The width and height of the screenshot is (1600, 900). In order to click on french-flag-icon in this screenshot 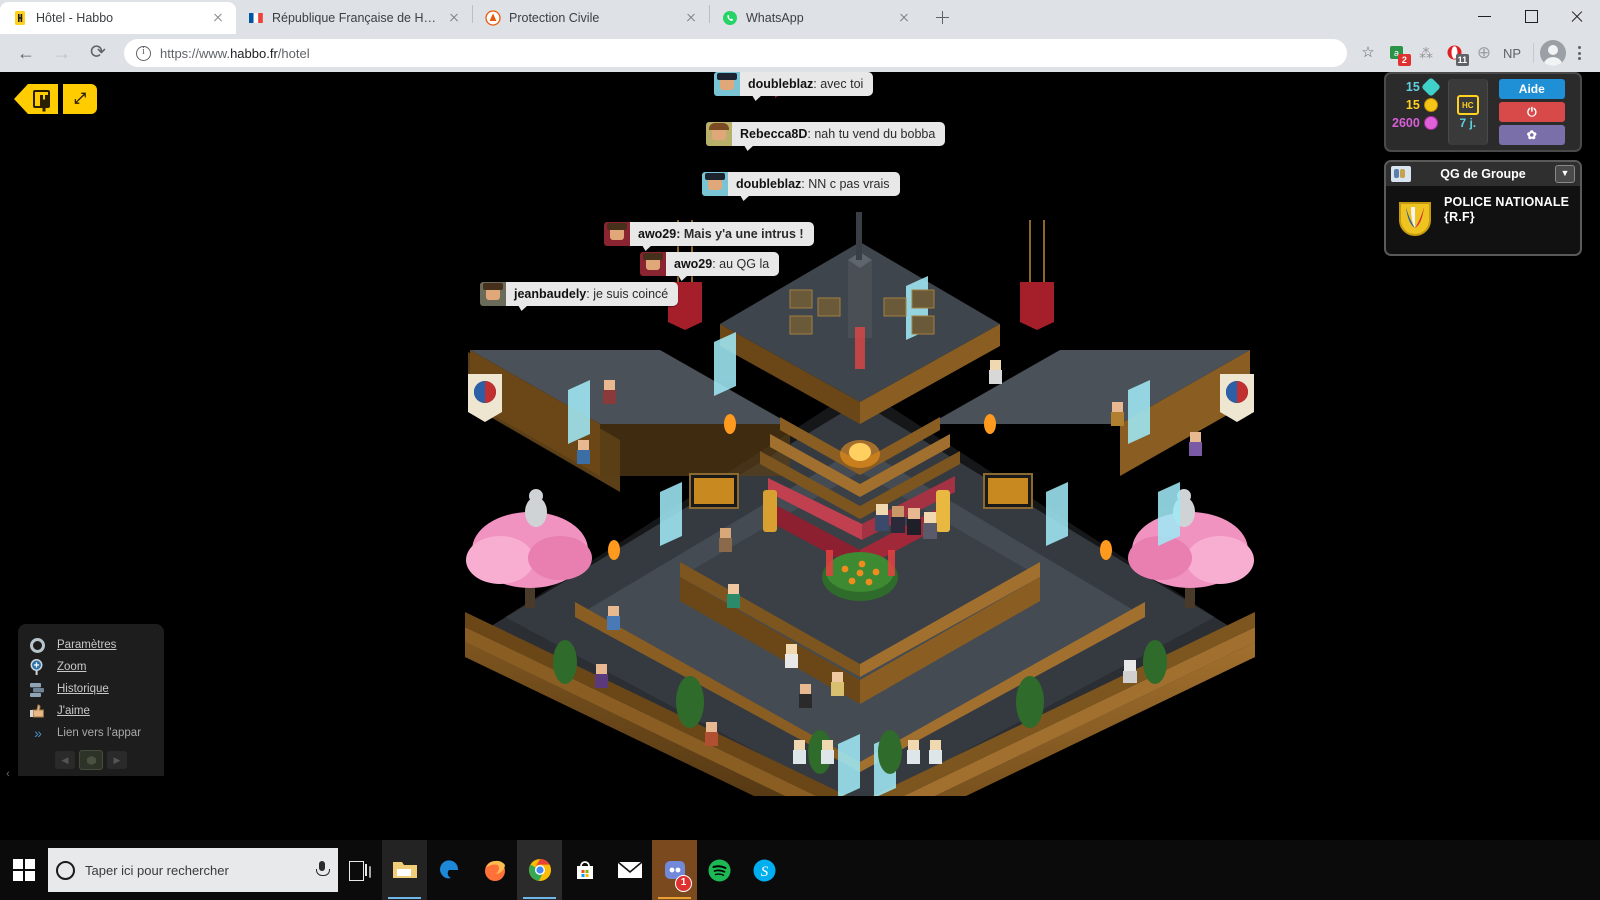, I will do `click(256, 18)`.